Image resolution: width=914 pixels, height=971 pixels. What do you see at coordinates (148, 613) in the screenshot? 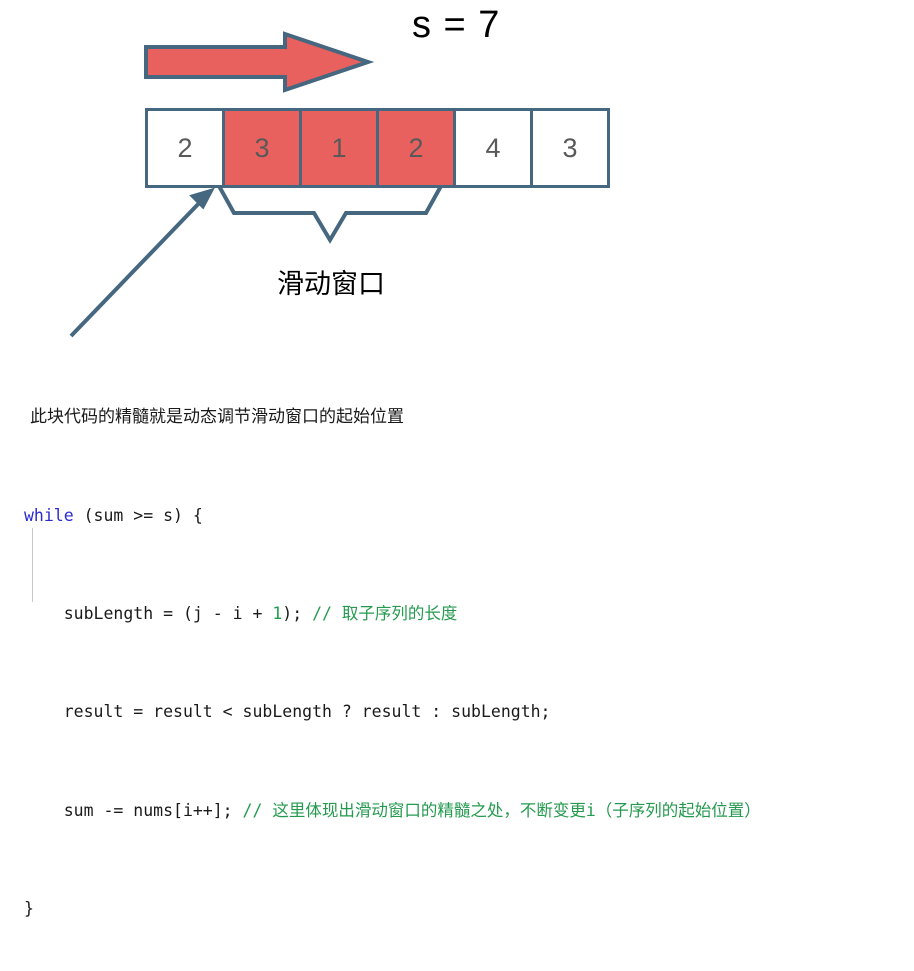
I see `code-text: subLength = (j - i +` at bounding box center [148, 613].